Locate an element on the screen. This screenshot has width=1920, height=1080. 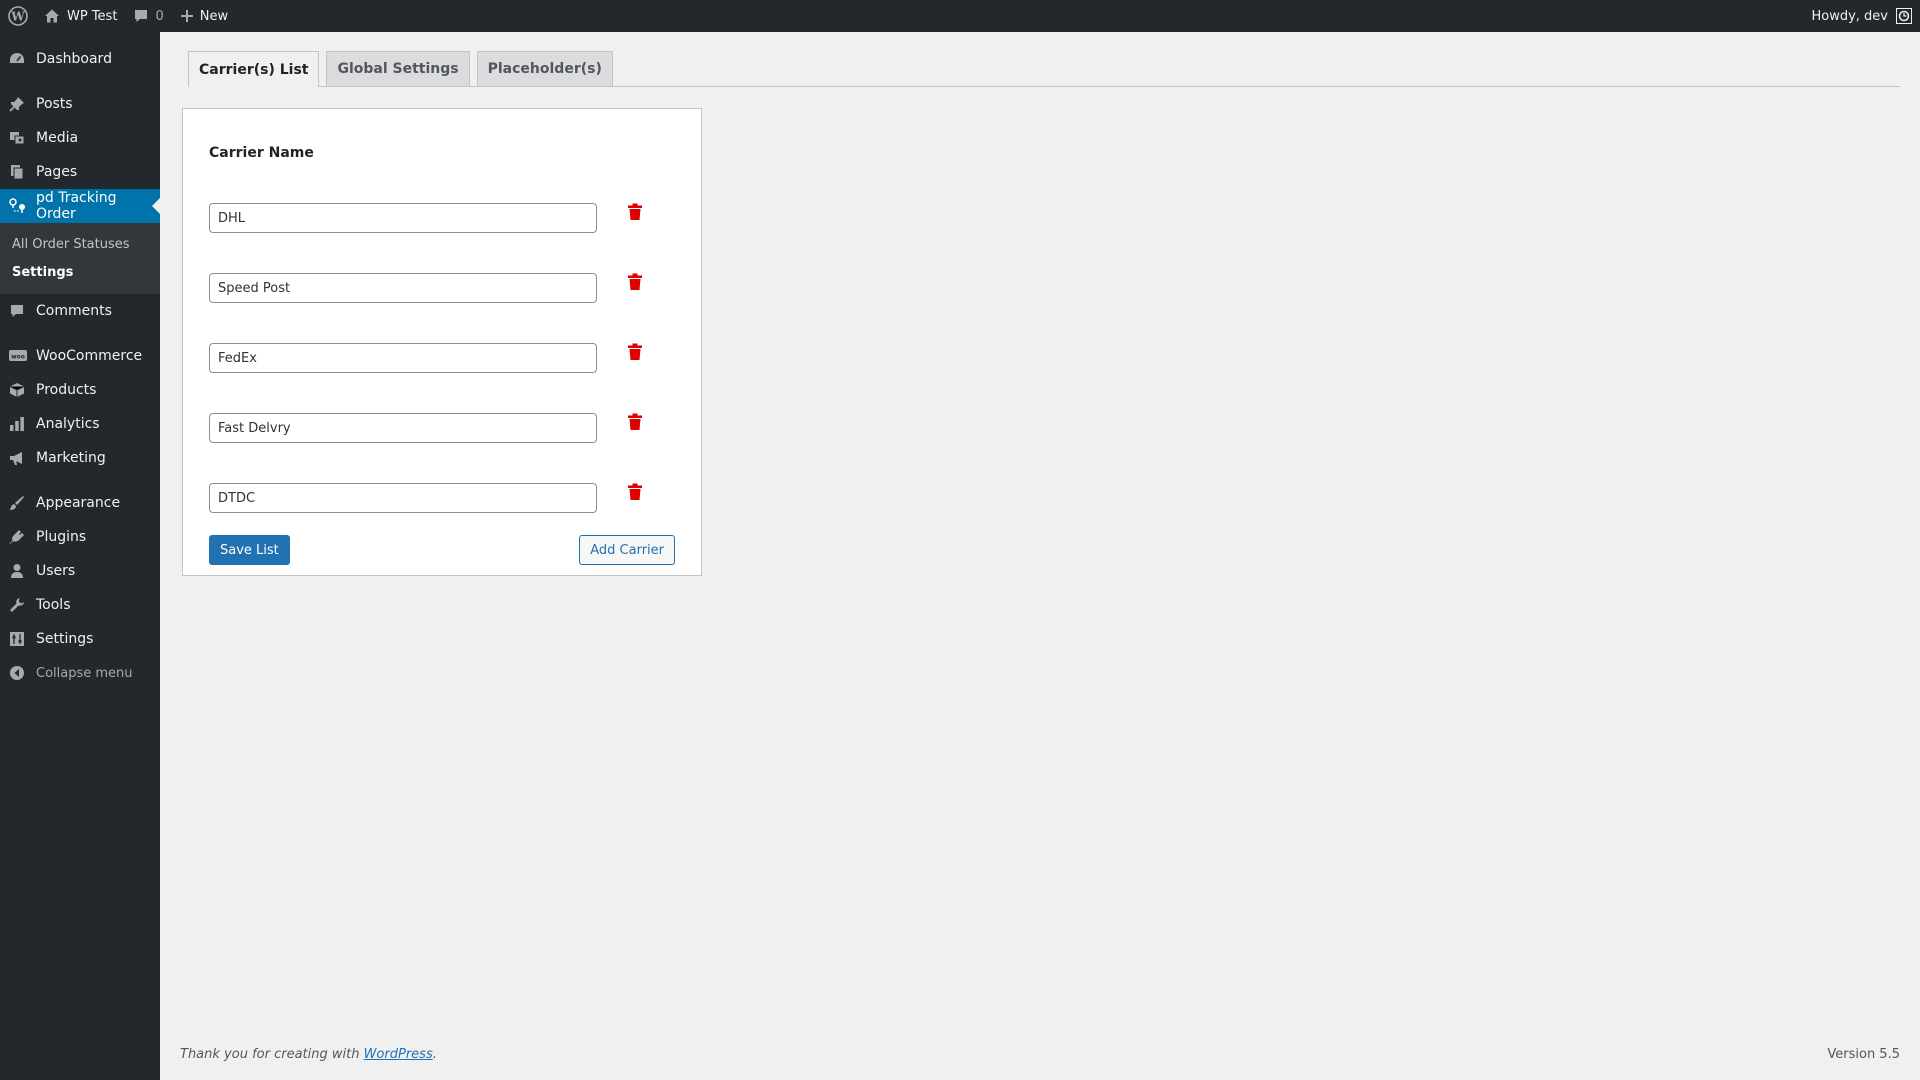
sidebar-item-label: Tools is located at coordinates (53, 605).